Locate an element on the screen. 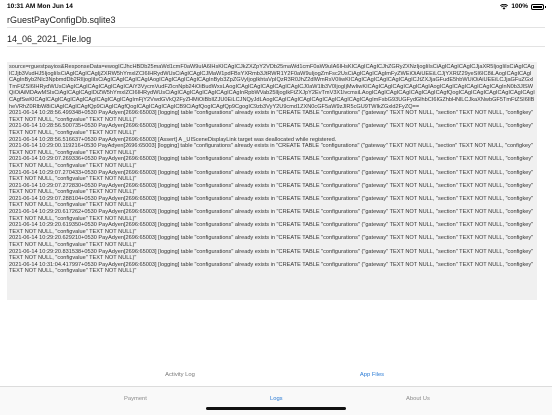 This screenshot has height=415, width=552. segment-app-files: App Files is located at coordinates (372, 375).